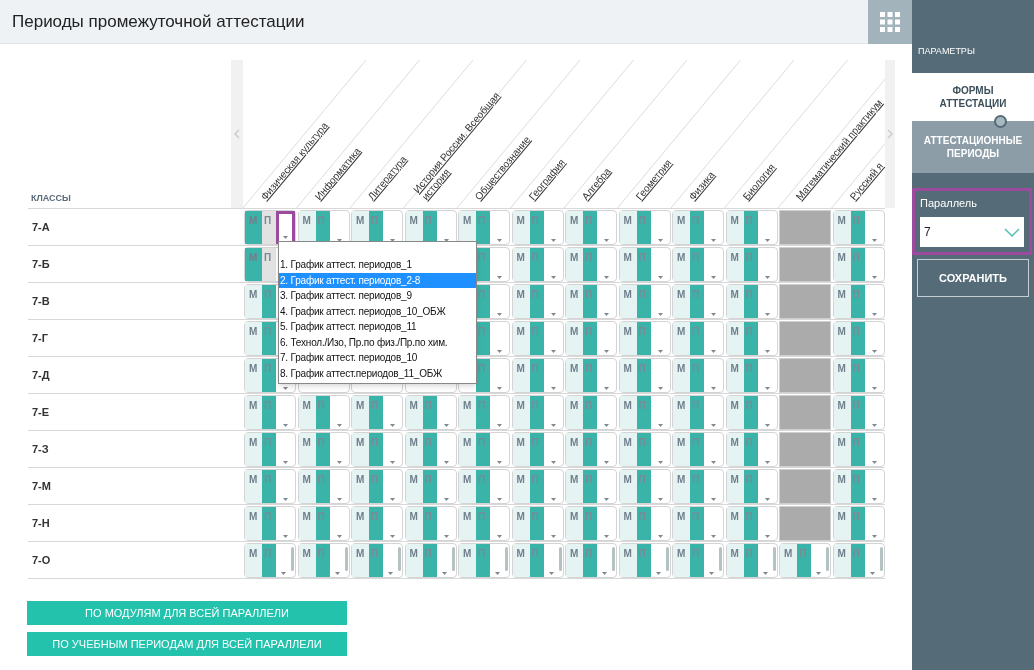 The image size is (1034, 670). I want to click on class-label: 7-А, so click(41, 227).